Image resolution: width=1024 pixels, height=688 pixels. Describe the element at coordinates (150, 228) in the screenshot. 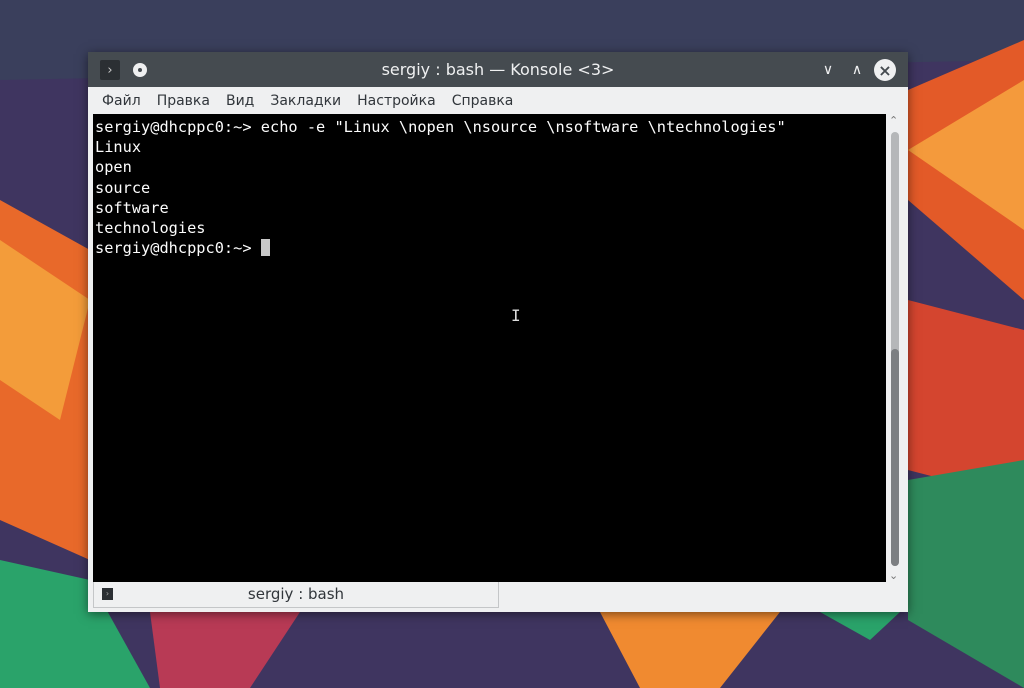

I see `terminal-line: technologies` at that location.